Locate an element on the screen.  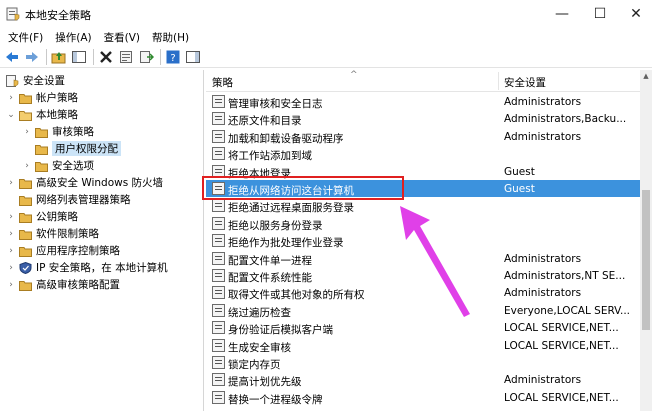
delete-icon is located at coordinates (106, 57).